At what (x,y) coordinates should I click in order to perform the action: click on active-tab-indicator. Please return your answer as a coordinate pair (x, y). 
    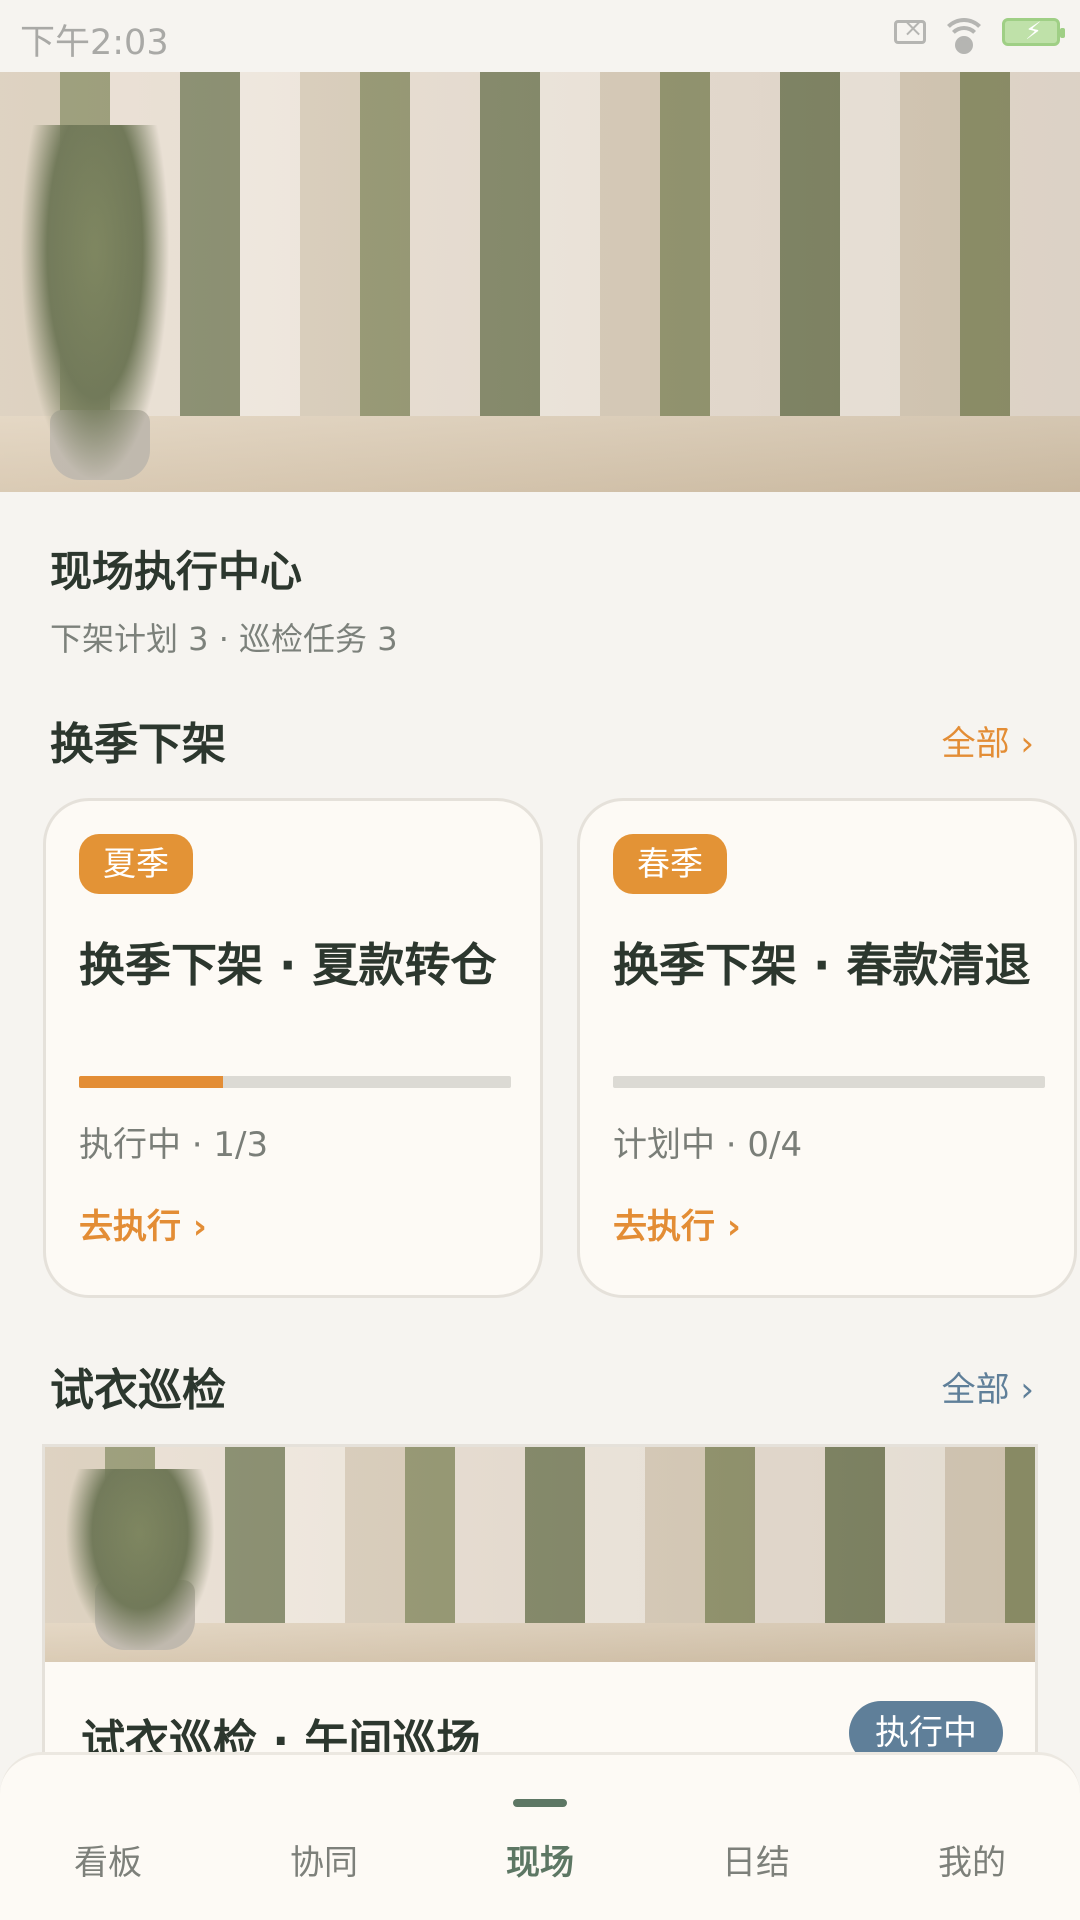
    Looking at the image, I should click on (540, 1803).